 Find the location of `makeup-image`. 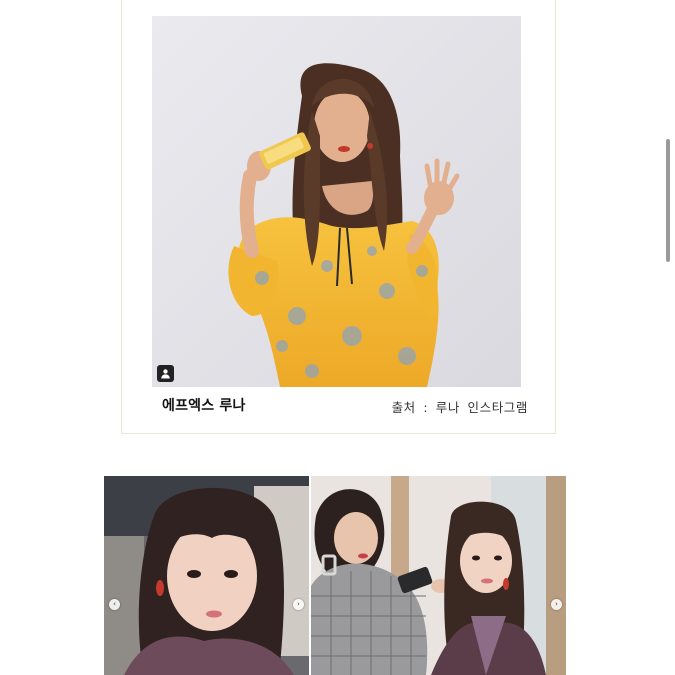

makeup-image is located at coordinates (438, 575).